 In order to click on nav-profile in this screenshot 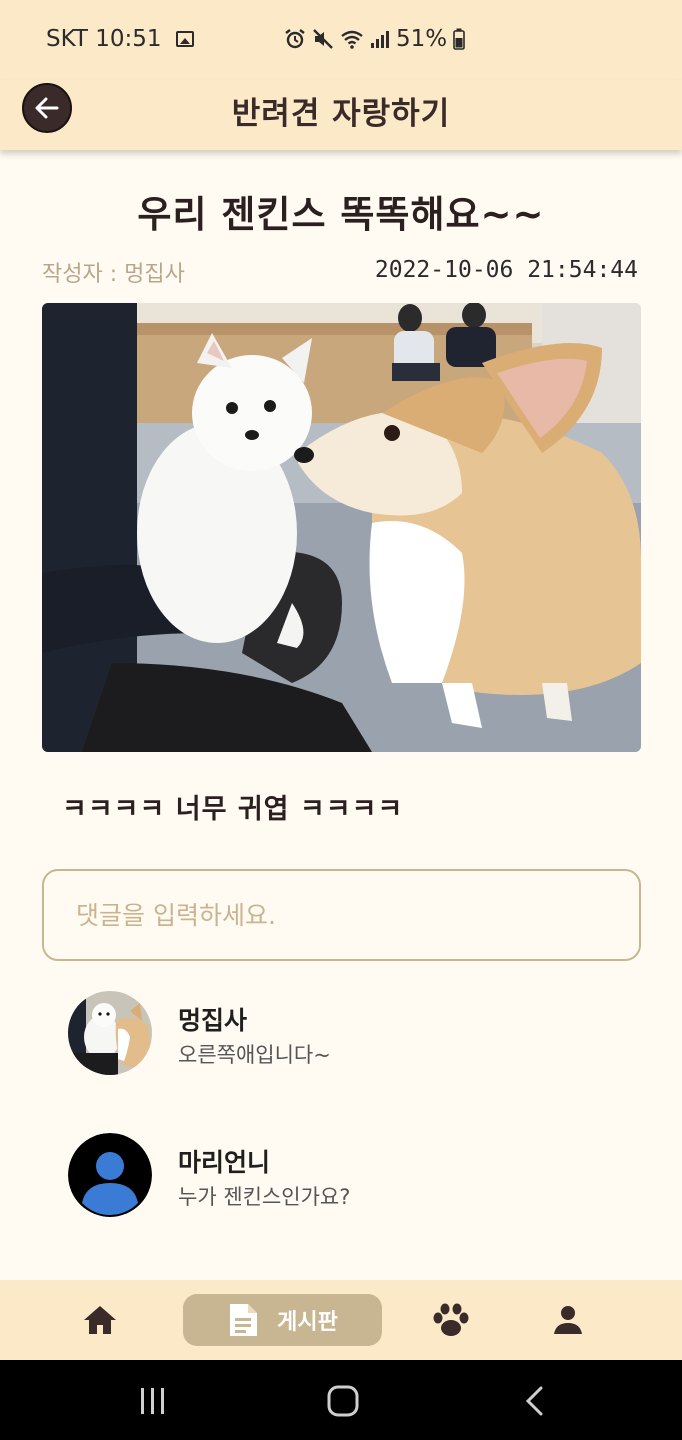, I will do `click(568, 1320)`.